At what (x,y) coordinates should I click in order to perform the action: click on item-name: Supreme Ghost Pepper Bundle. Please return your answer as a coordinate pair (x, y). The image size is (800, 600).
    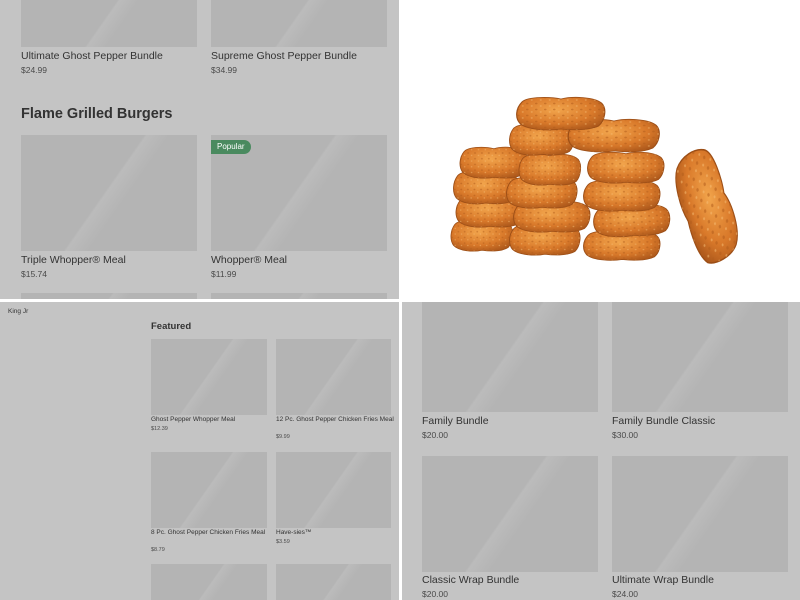
    Looking at the image, I should click on (284, 56).